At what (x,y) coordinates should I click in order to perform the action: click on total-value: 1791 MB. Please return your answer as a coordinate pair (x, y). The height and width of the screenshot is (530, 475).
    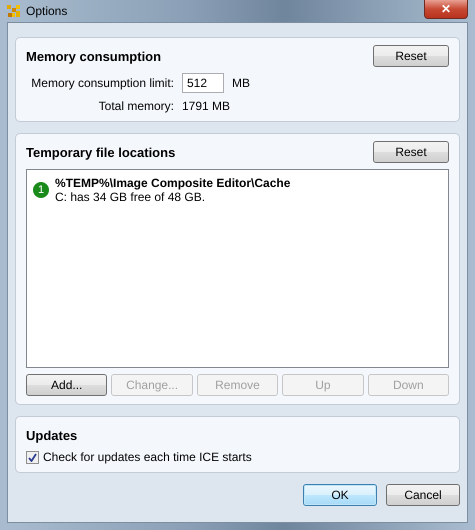
    Looking at the image, I should click on (206, 106).